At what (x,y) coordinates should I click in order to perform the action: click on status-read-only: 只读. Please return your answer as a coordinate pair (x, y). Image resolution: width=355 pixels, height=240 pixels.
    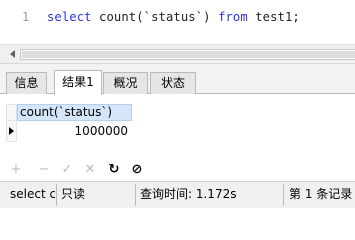
    Looking at the image, I should click on (73, 194).